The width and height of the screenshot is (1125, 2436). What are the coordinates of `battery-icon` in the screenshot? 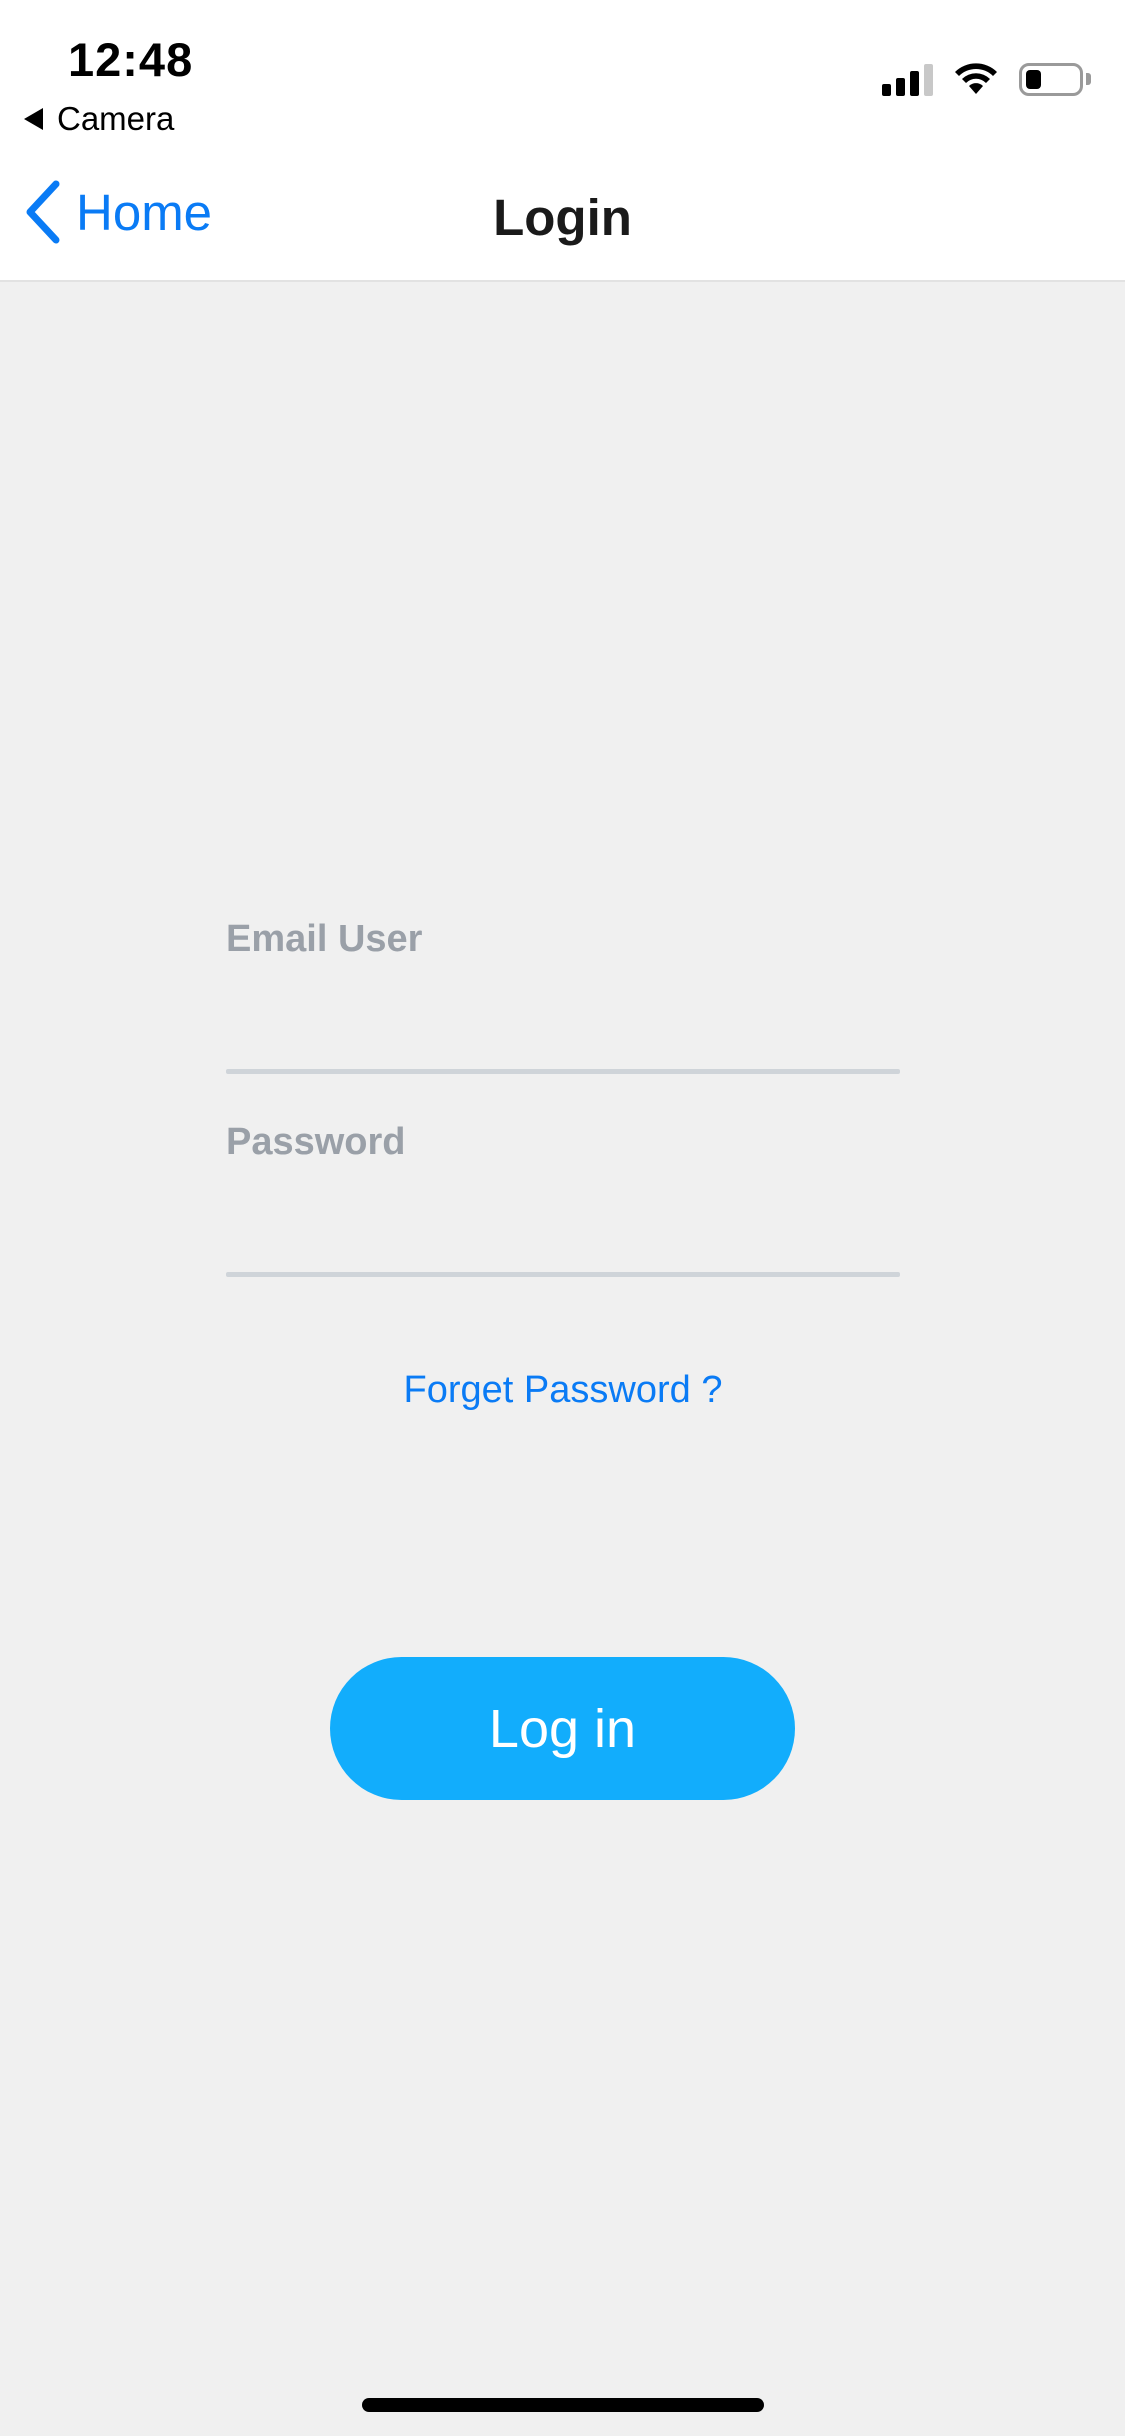 It's located at (1051, 79).